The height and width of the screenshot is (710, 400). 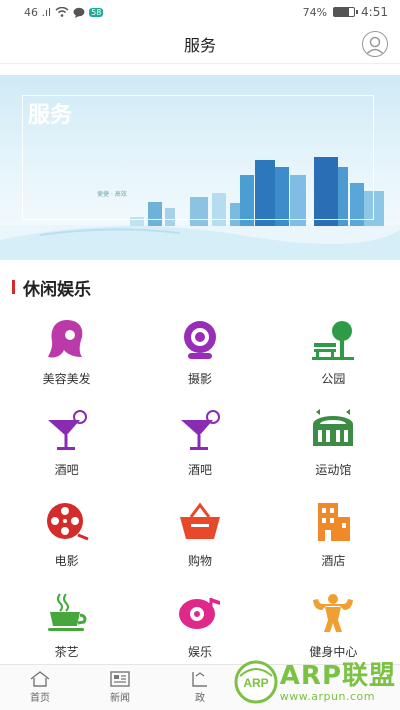 I want to click on battery-fill, so click(x=341, y=12).